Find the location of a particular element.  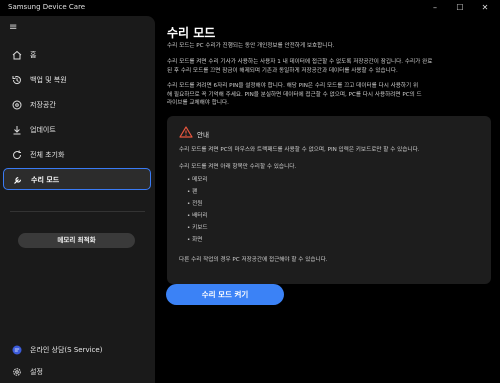

notice-text: 수리 모드를 켜면 아래 항목만 수리할 수 있습니다. is located at coordinates (238, 167).